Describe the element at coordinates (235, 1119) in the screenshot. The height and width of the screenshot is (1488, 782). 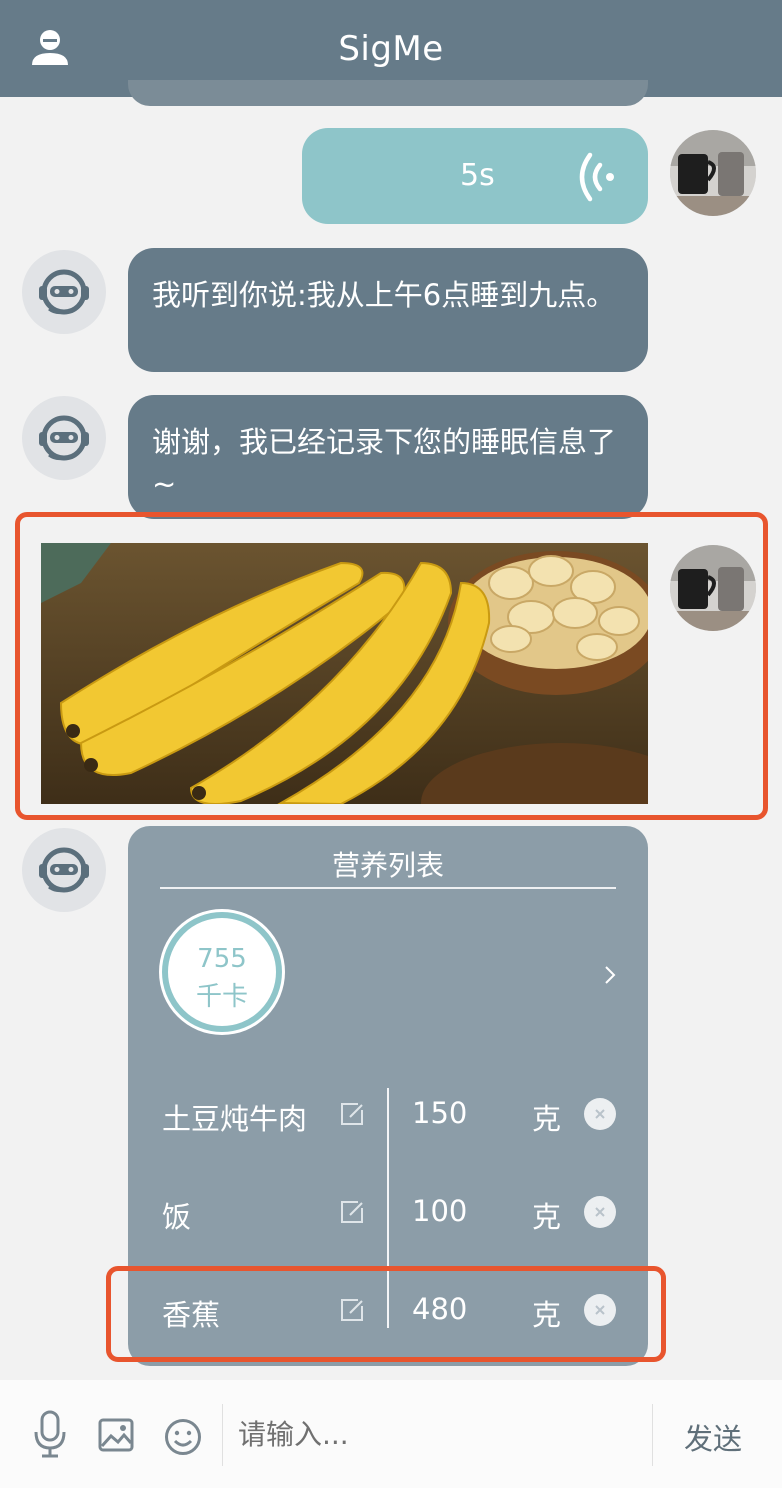
I see `food-name: 土豆炖牛肉` at that location.